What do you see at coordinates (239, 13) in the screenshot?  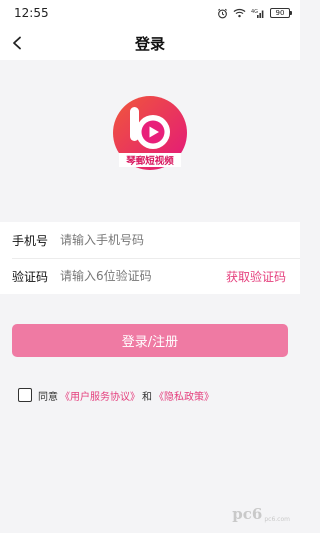 I see `wifi-icon` at bounding box center [239, 13].